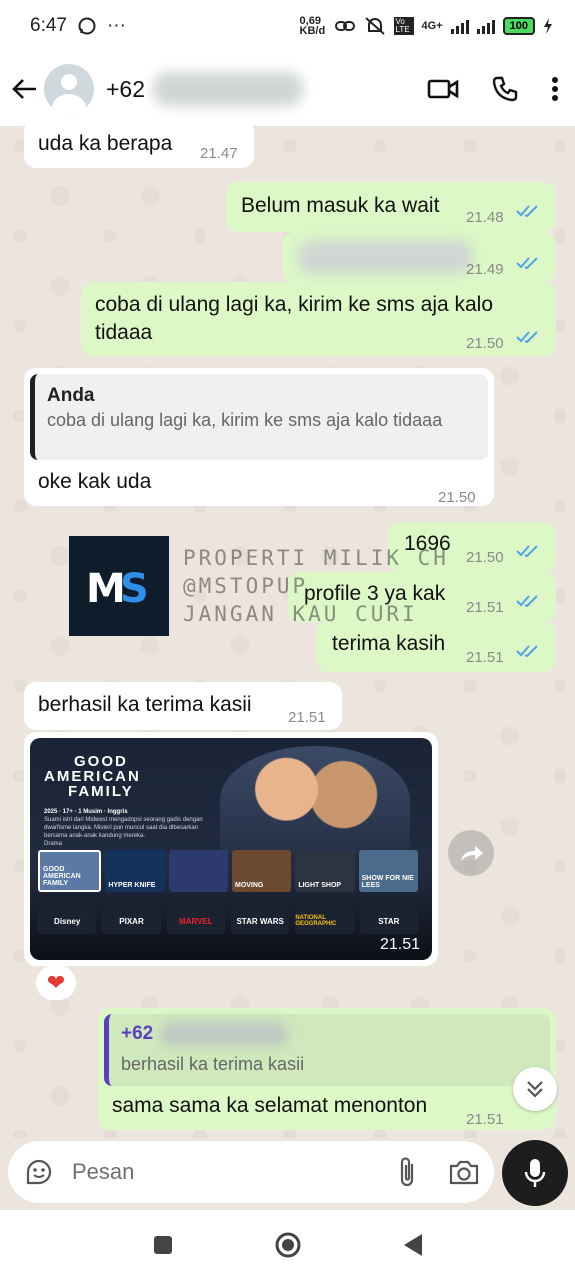 This screenshot has height=1280, width=575. I want to click on quote-text: berhasil ka terima kasii, so click(213, 1064).